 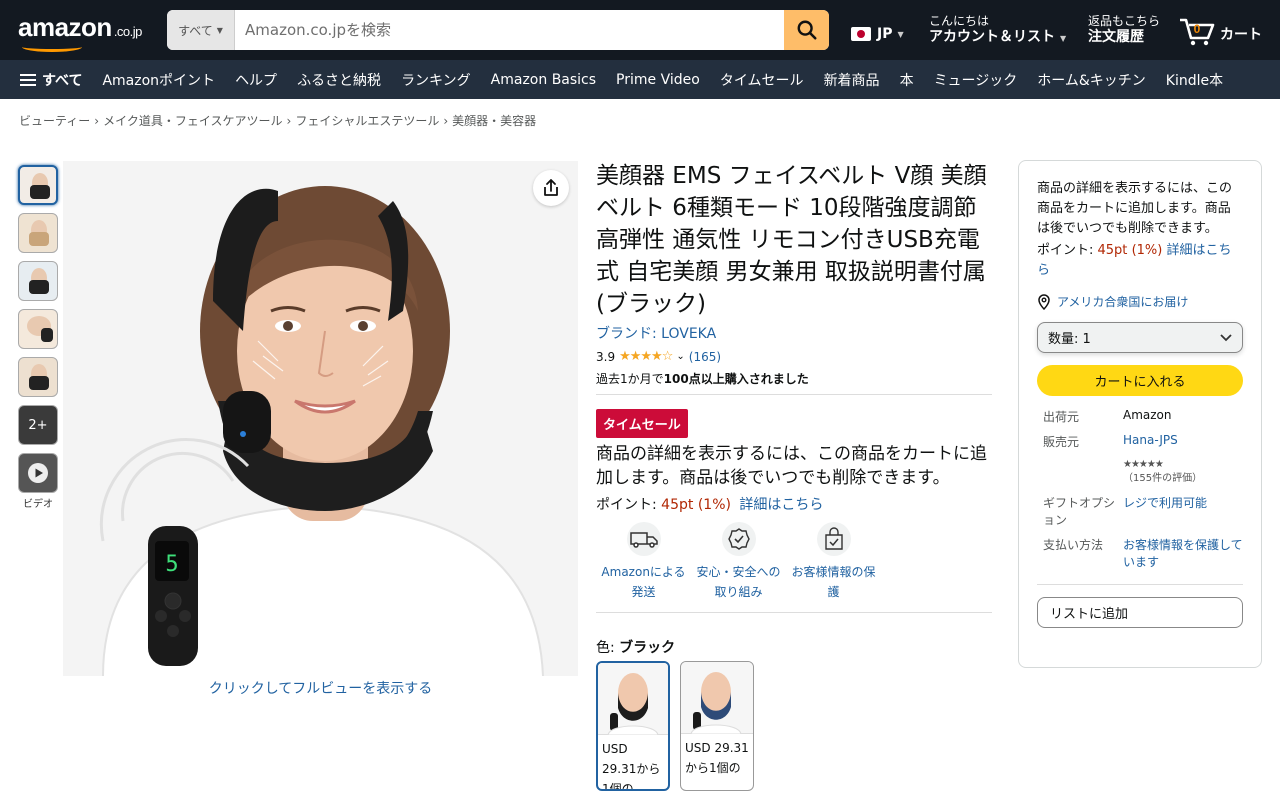 I want to click on logo-domain: .co.jp, so click(x=128, y=31).